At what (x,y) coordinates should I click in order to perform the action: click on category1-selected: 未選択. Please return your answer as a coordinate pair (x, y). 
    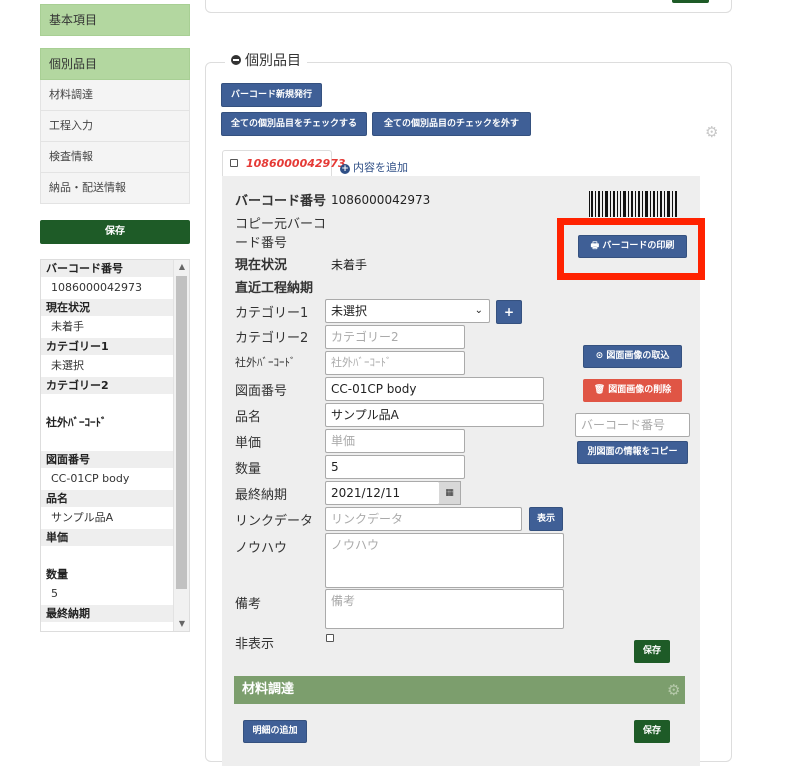
    Looking at the image, I should click on (349, 311).